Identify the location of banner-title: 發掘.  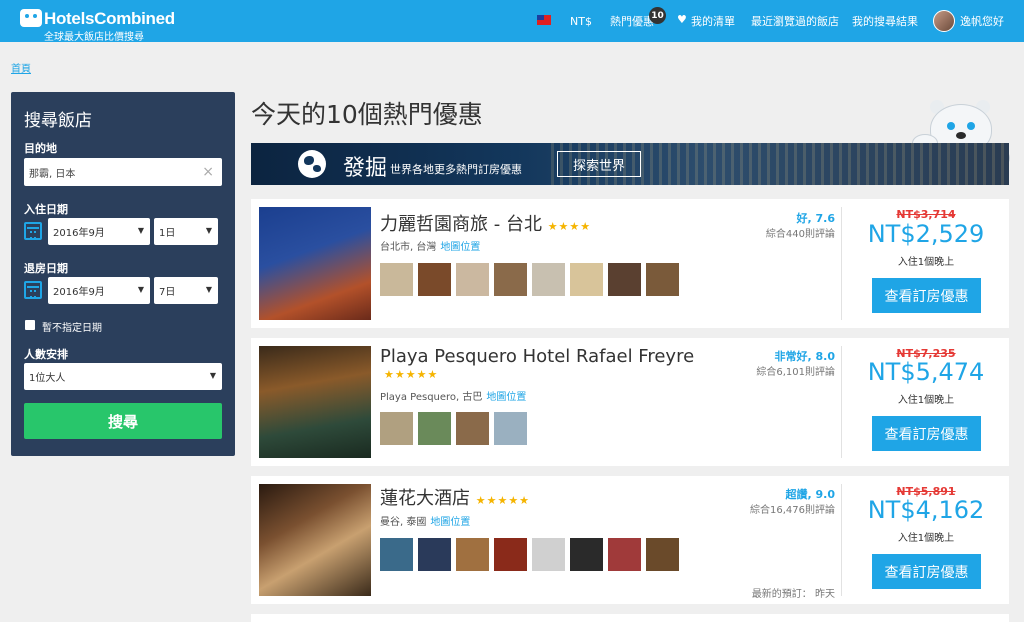
(365, 168).